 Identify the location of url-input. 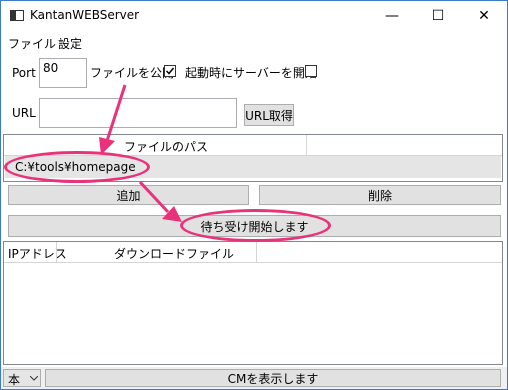
(138, 113).